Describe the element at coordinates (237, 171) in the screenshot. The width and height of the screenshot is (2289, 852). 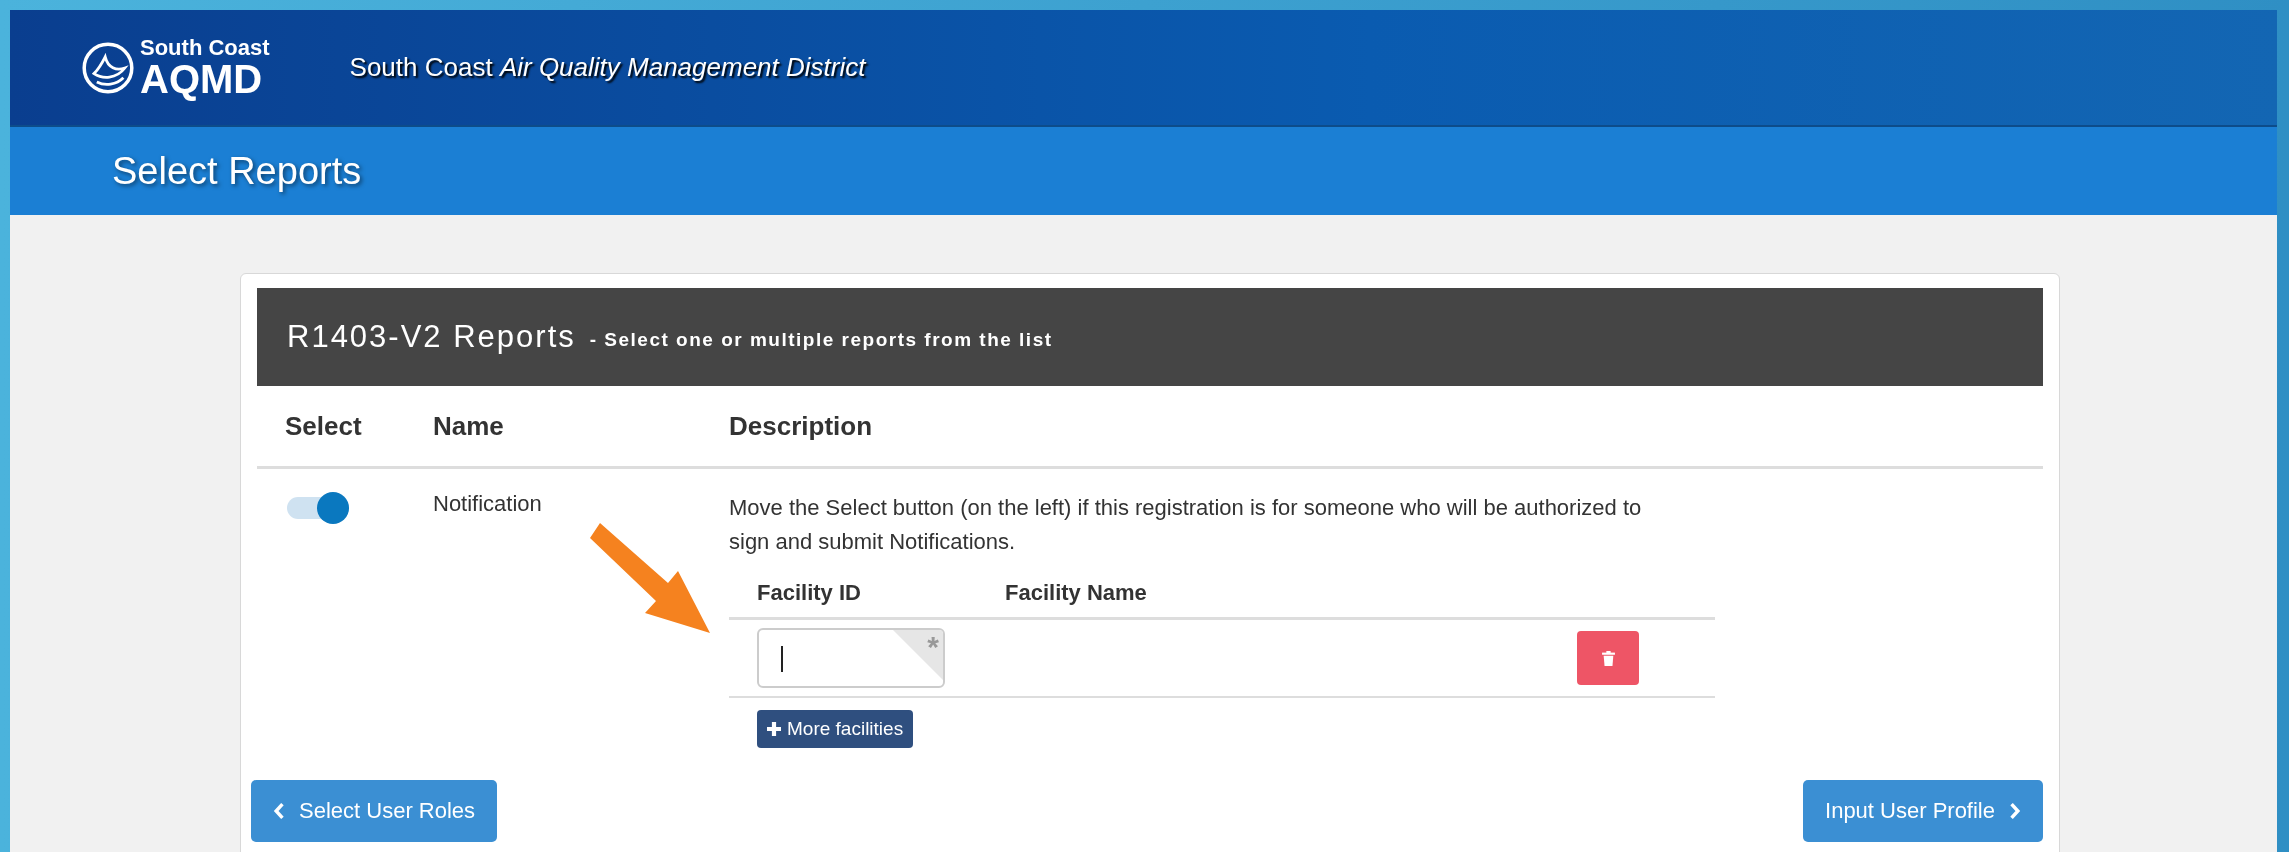
I see `page-title: Select Reports` at that location.